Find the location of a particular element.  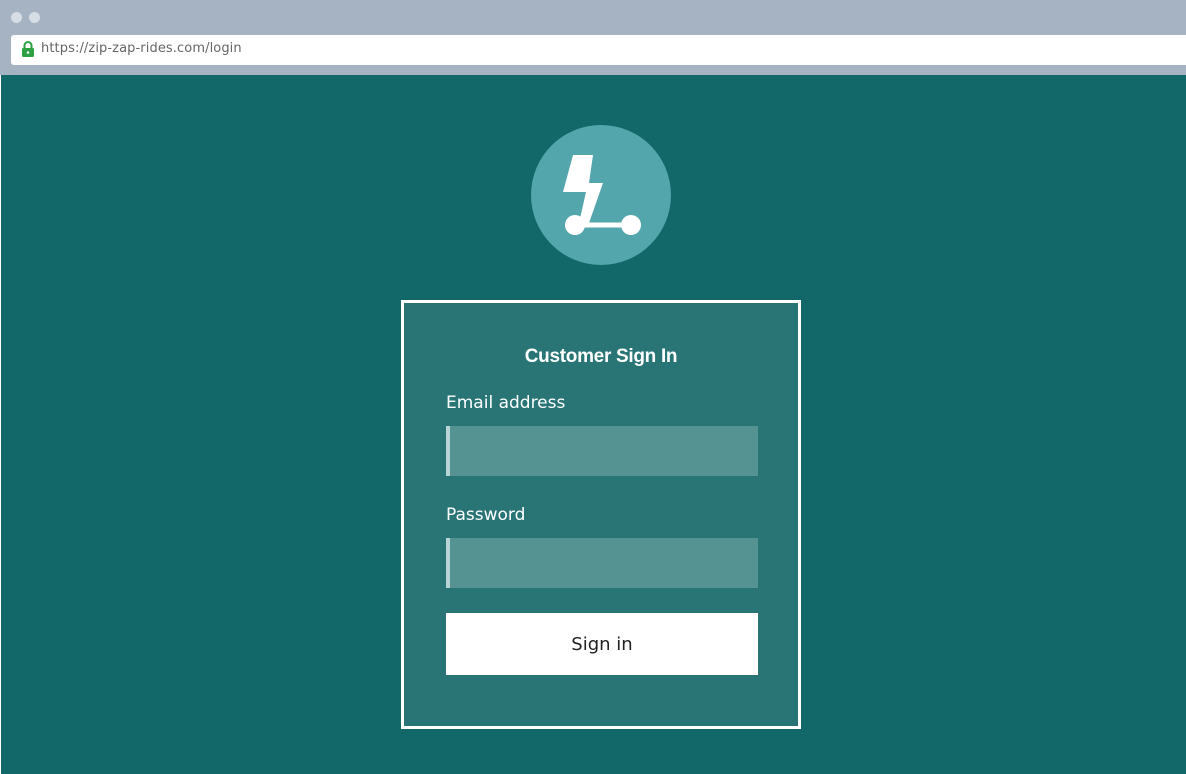

url-text: https://zip-zap-rides.com/login is located at coordinates (141, 48).